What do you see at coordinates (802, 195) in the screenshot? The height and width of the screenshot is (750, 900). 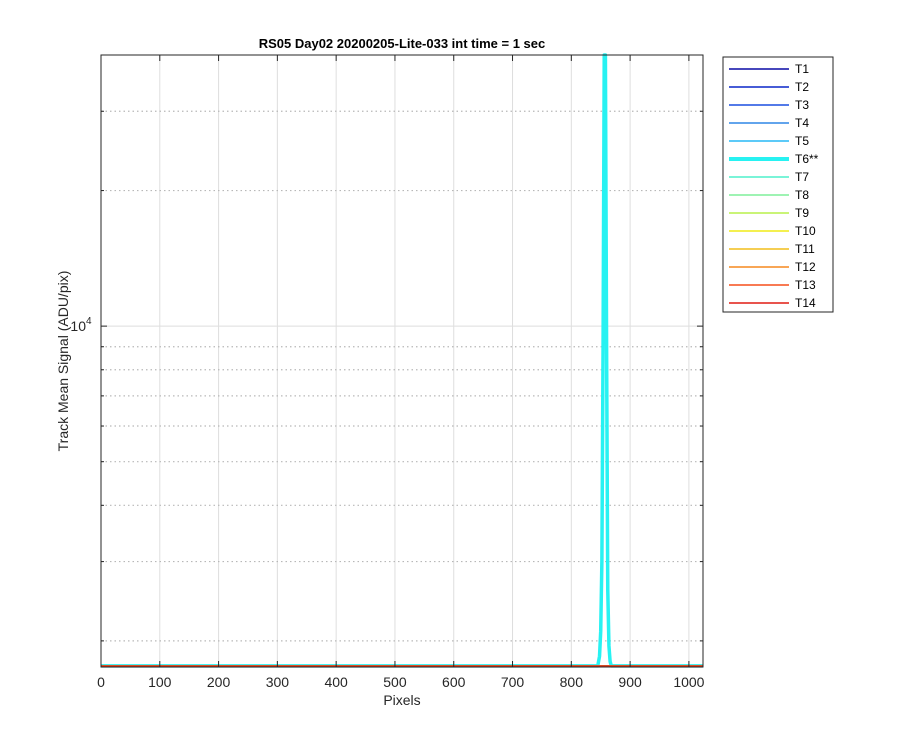 I see `legend-label: T8` at bounding box center [802, 195].